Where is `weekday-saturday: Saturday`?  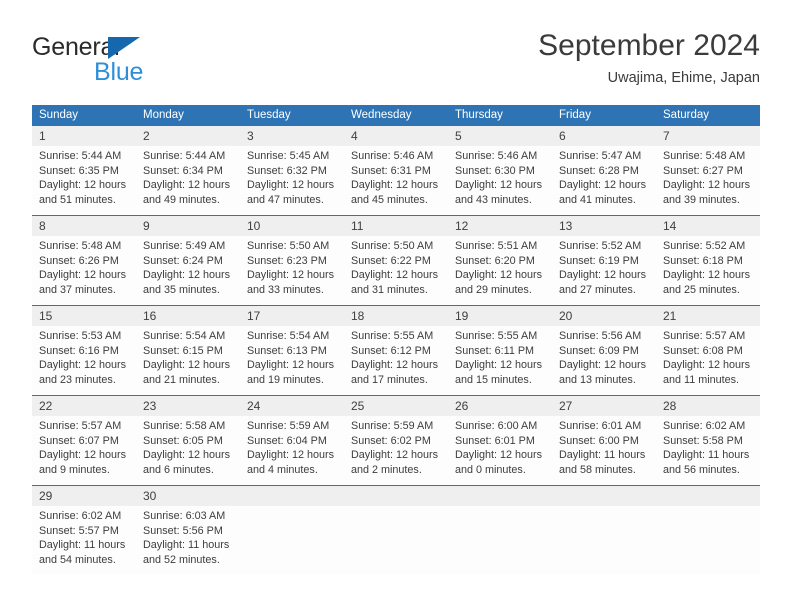
weekday-saturday: Saturday is located at coordinates (686, 115).